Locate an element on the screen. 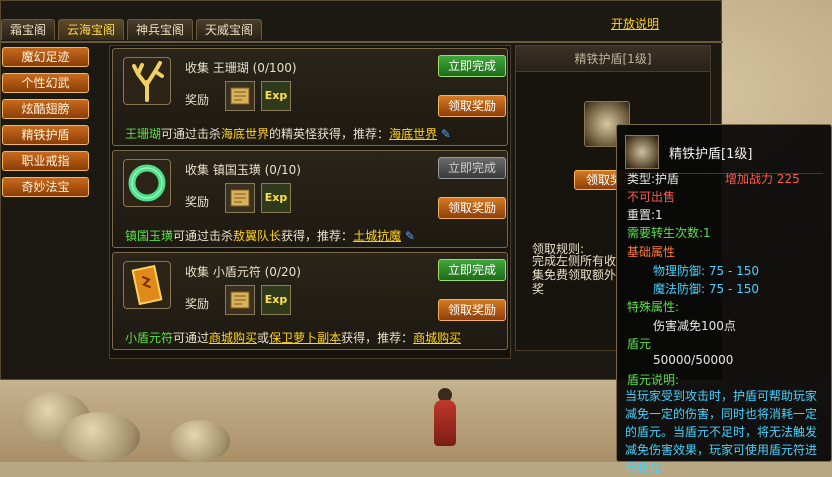 This screenshot has width=832, height=477. shield-desc-title: 盾元说明: is located at coordinates (653, 380).